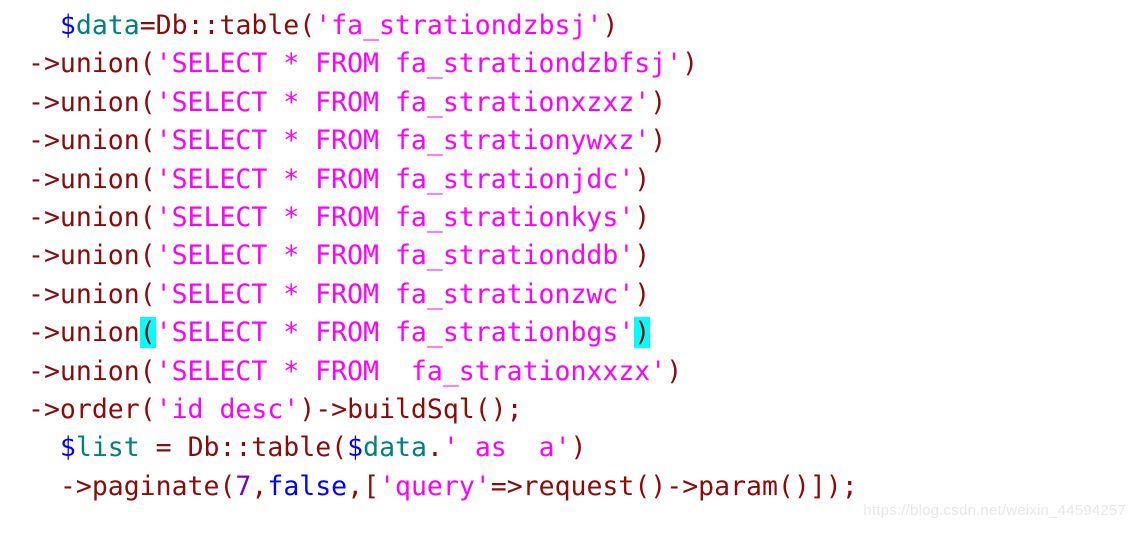  I want to click on code-token-string: 'query', so click(435, 486).